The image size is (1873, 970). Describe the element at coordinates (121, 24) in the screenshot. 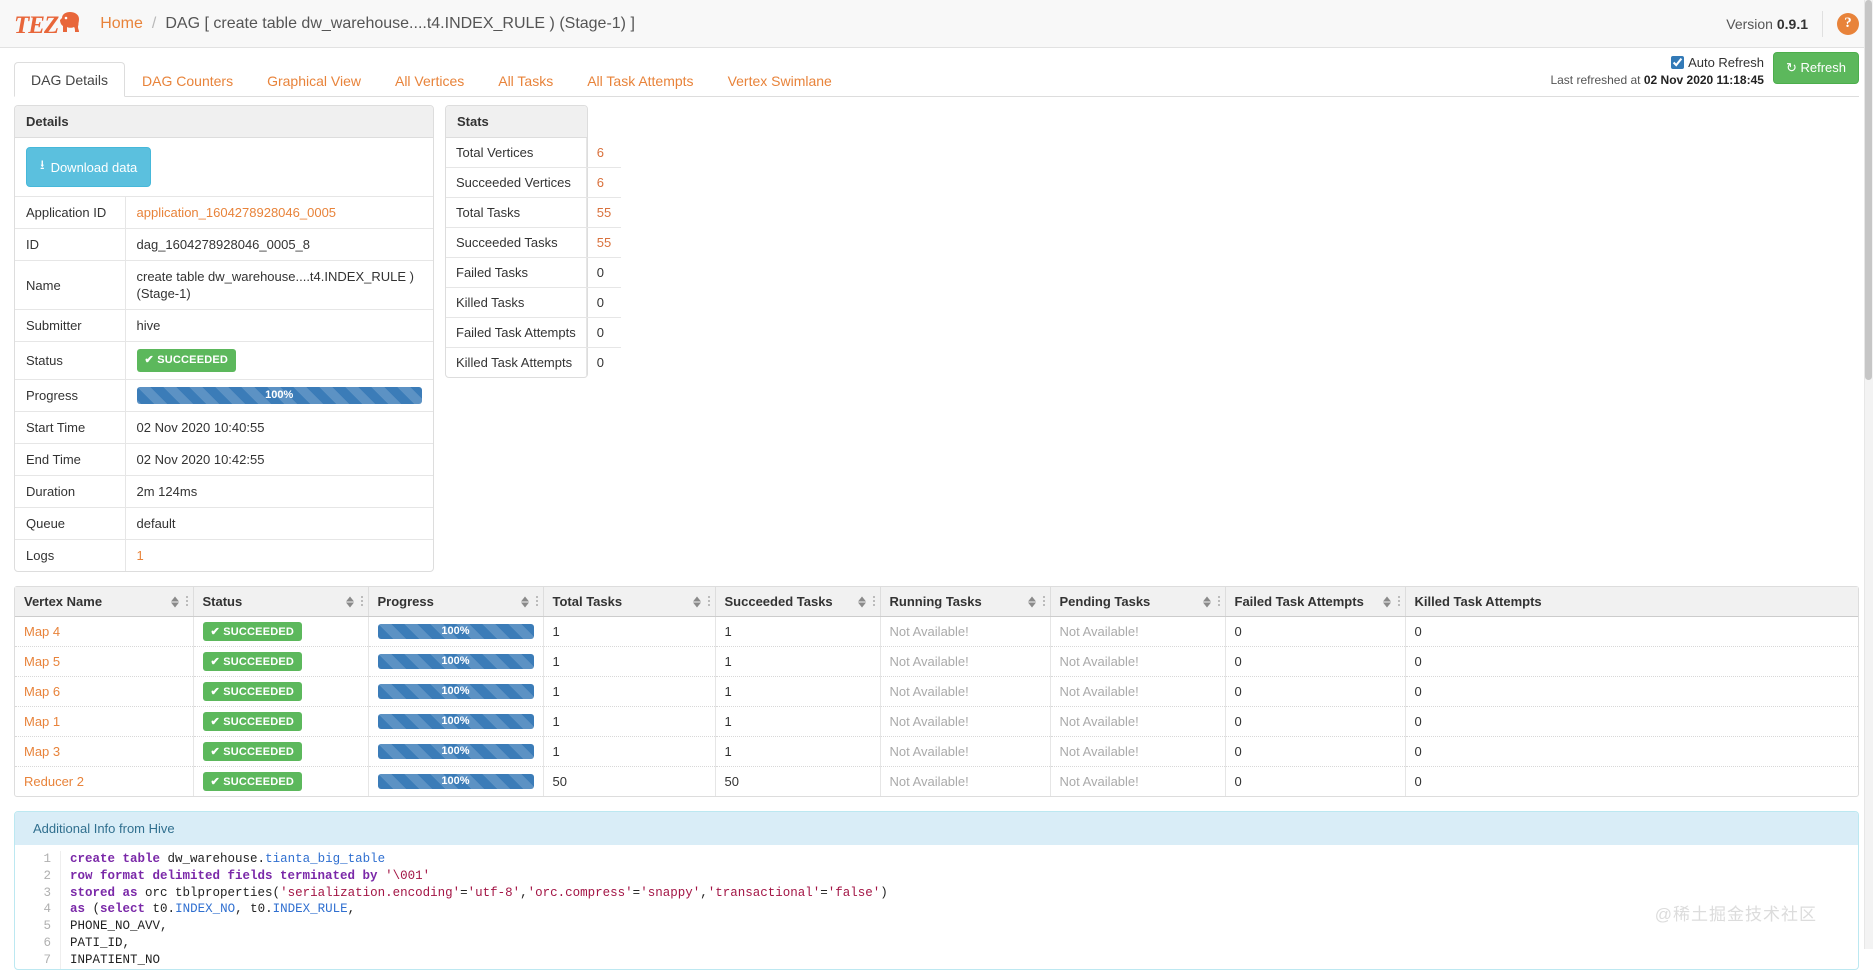

I see `breadcrumb-home-link: Home` at that location.